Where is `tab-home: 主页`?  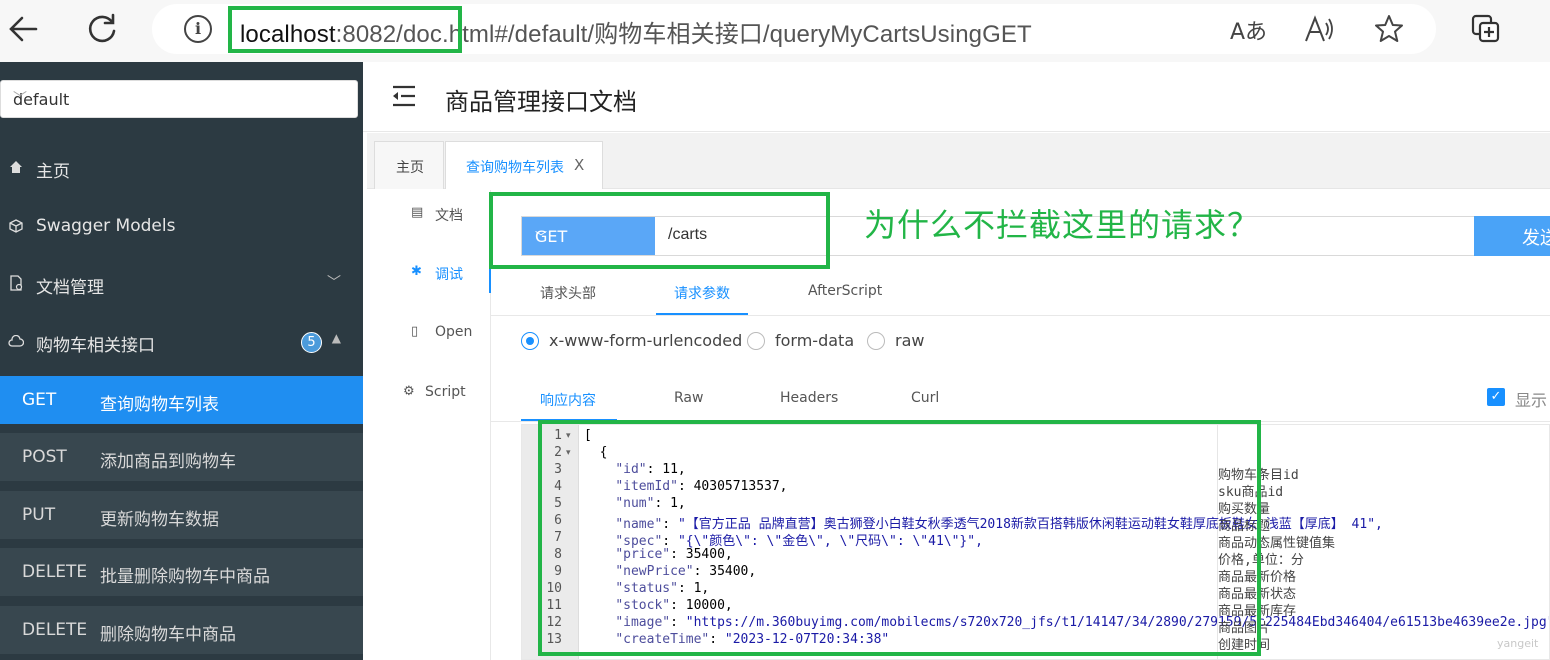 tab-home: 主页 is located at coordinates (409, 165).